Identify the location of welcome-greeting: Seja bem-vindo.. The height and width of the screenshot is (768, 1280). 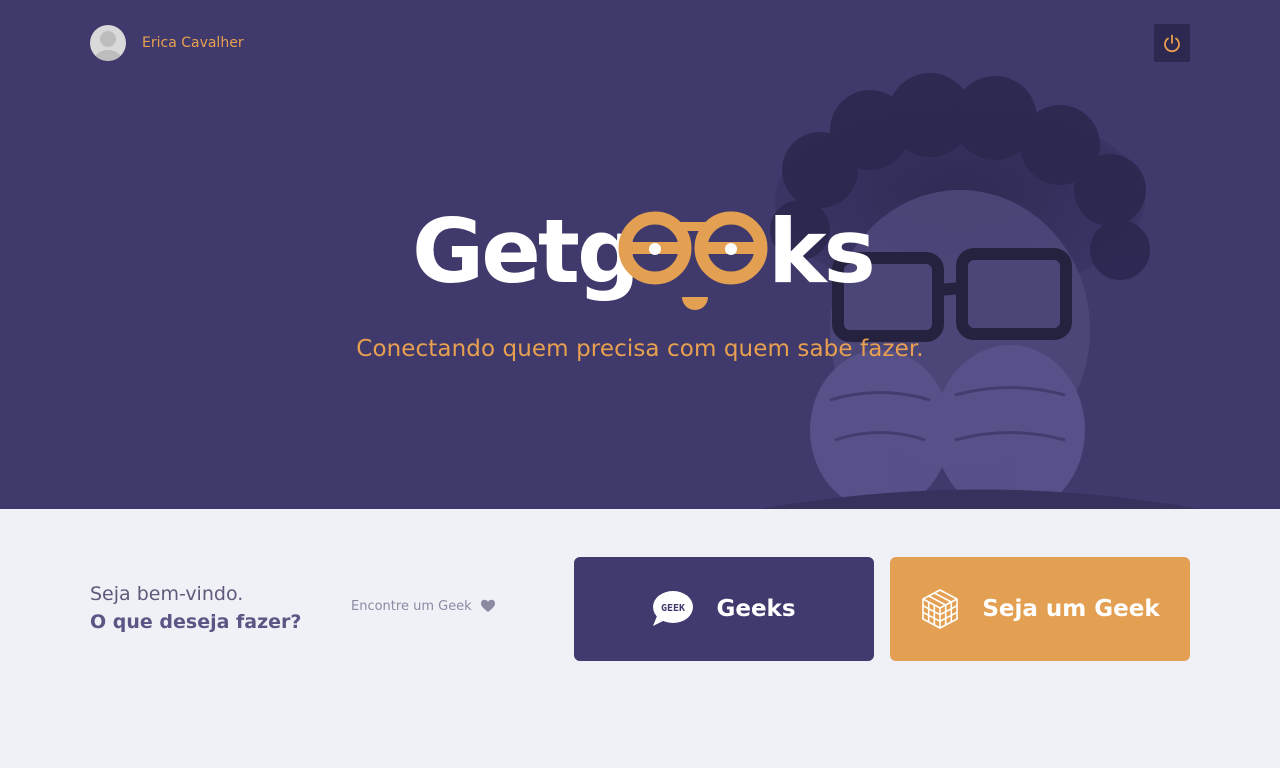
(167, 594).